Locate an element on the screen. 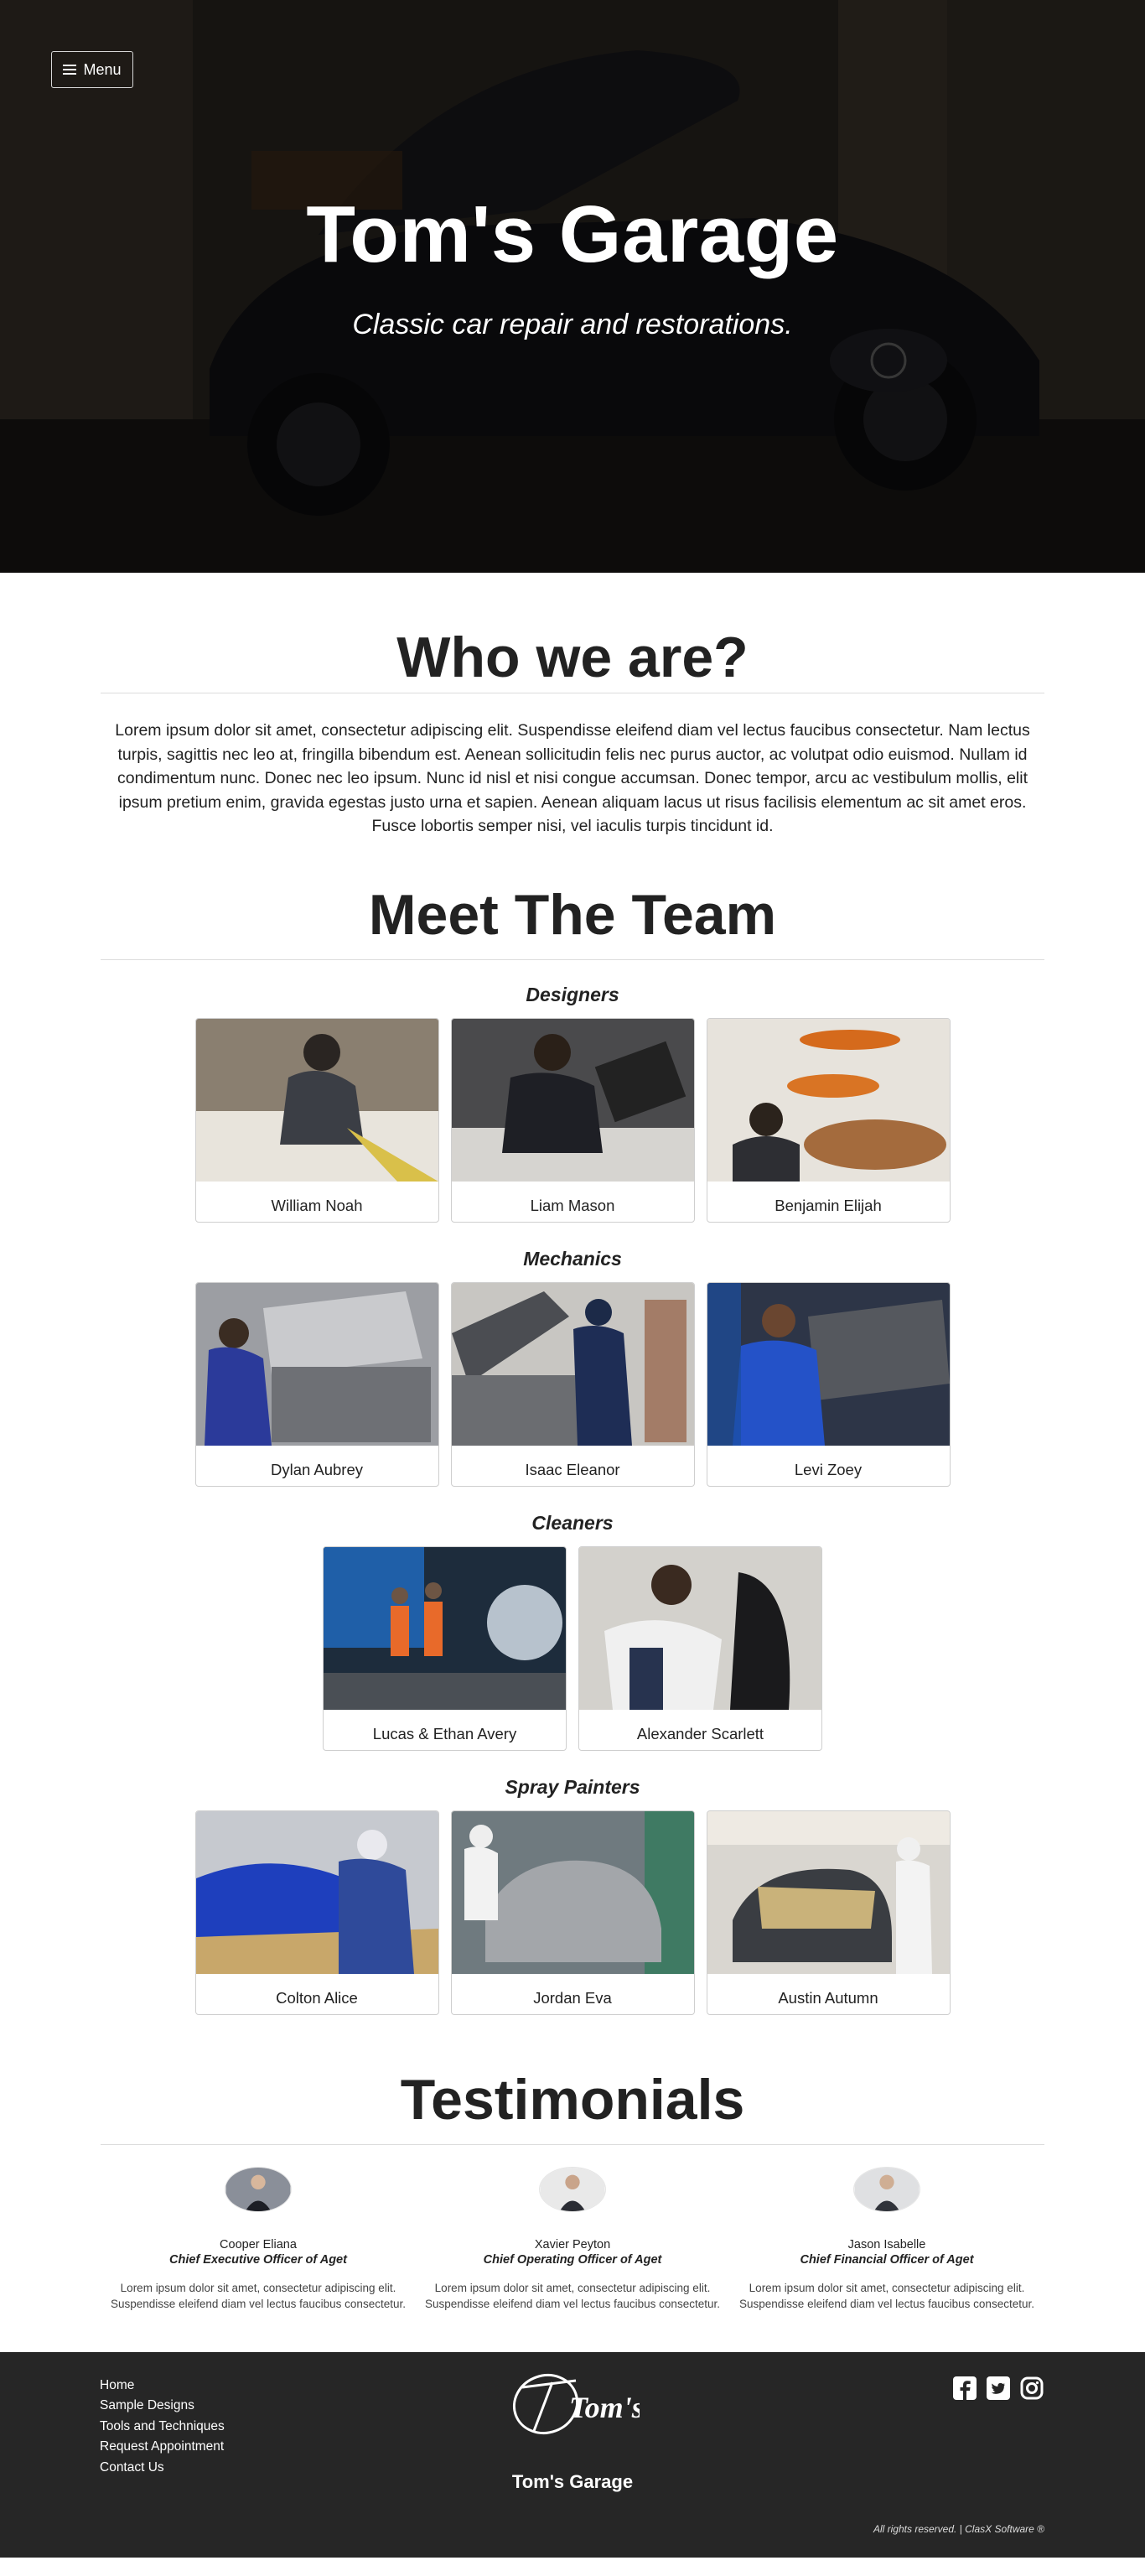  designers-cards: William Noah Liam Mason Benjamin Elijah is located at coordinates (572, 1120).